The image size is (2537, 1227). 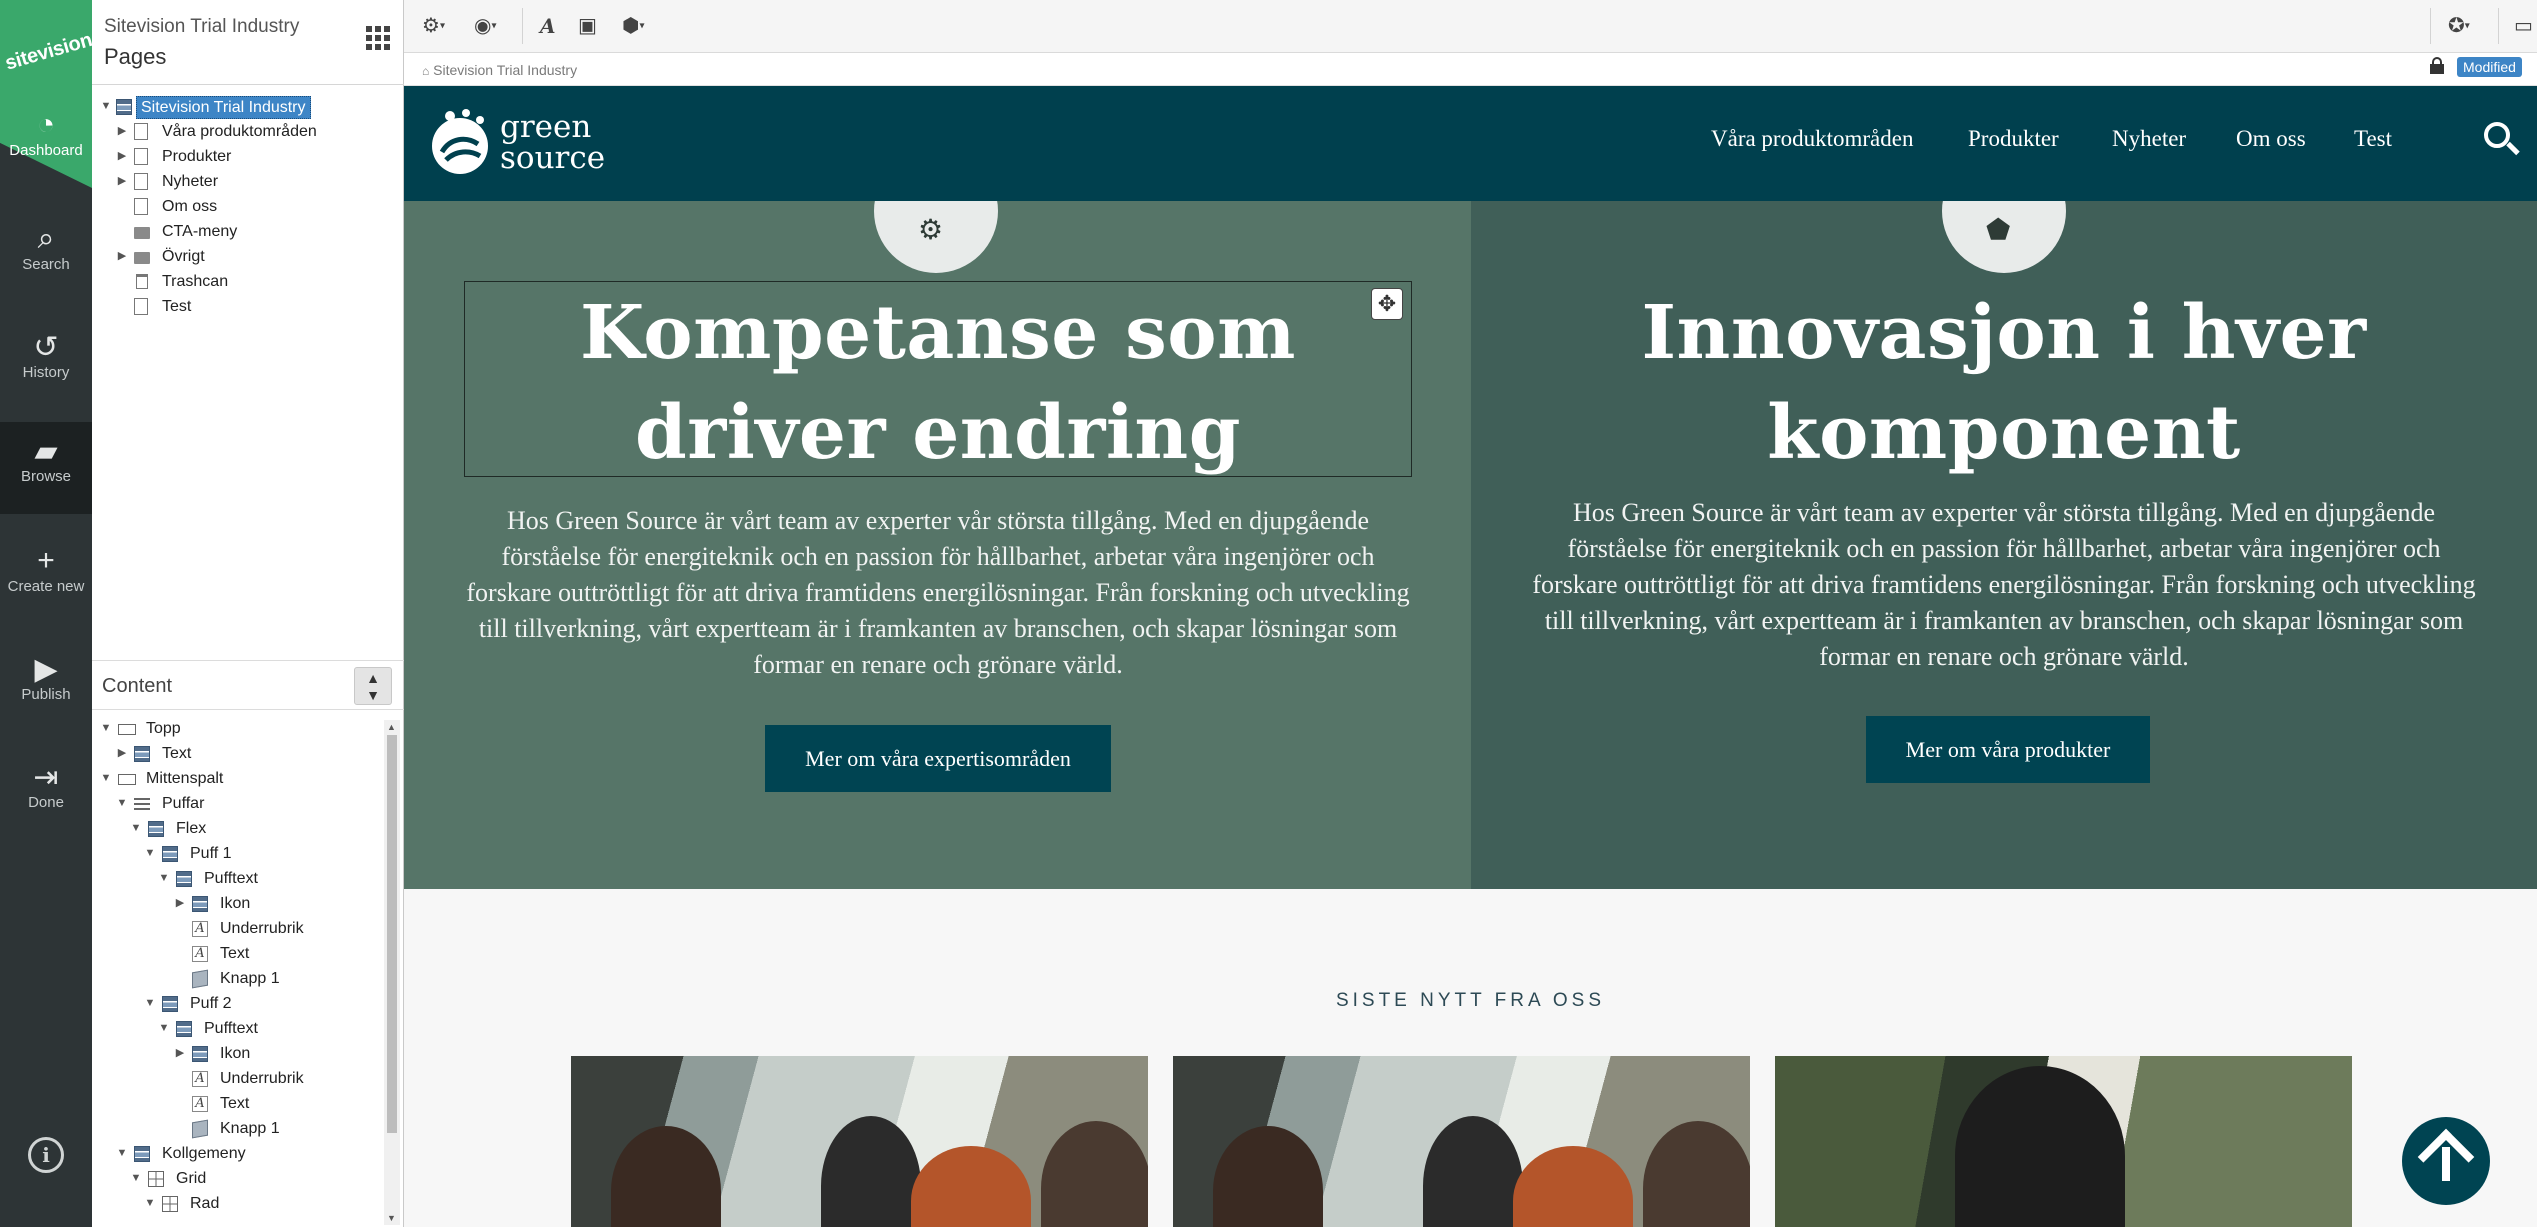 What do you see at coordinates (2437, 65) in the screenshot?
I see `lock-icon` at bounding box center [2437, 65].